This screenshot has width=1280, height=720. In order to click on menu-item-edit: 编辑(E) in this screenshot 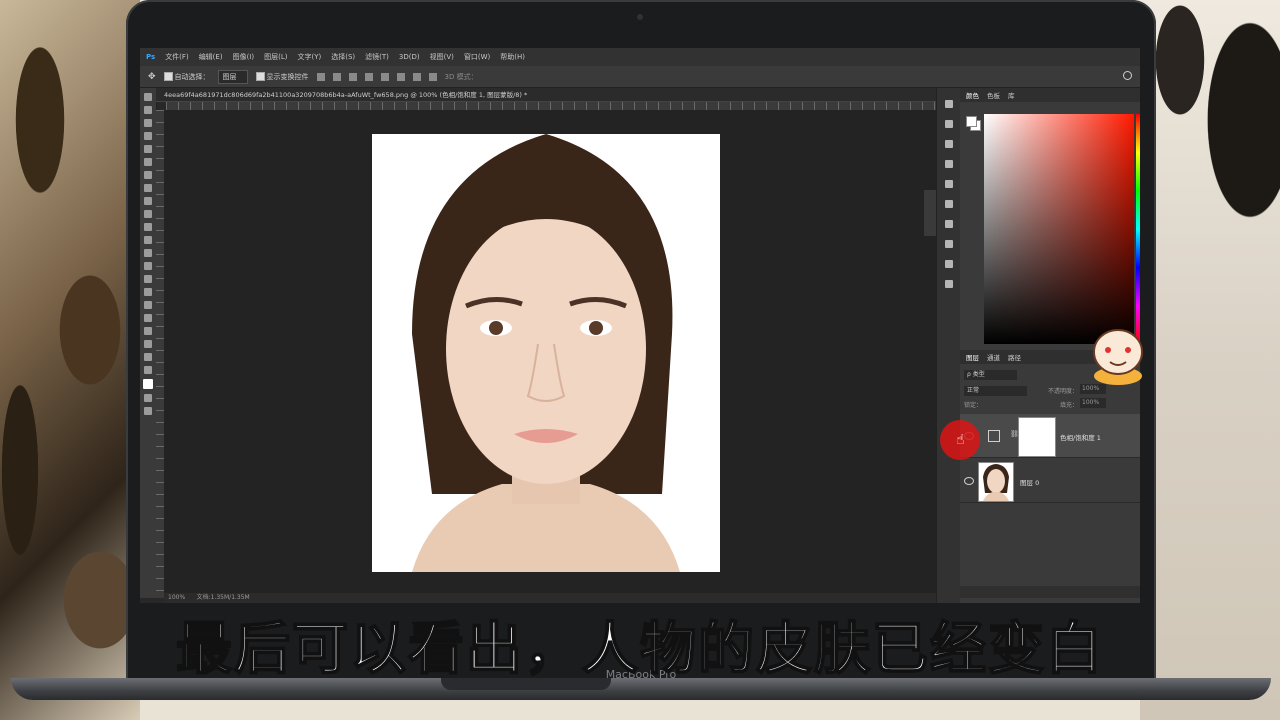, I will do `click(211, 57)`.